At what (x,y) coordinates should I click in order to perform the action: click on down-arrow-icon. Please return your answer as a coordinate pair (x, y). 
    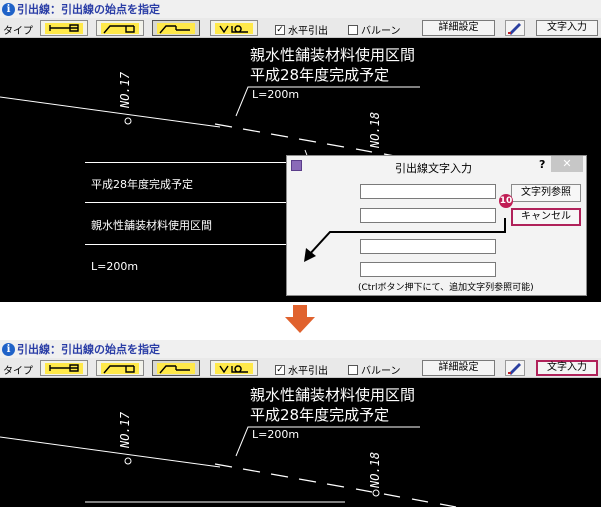
    Looking at the image, I should click on (300, 319).